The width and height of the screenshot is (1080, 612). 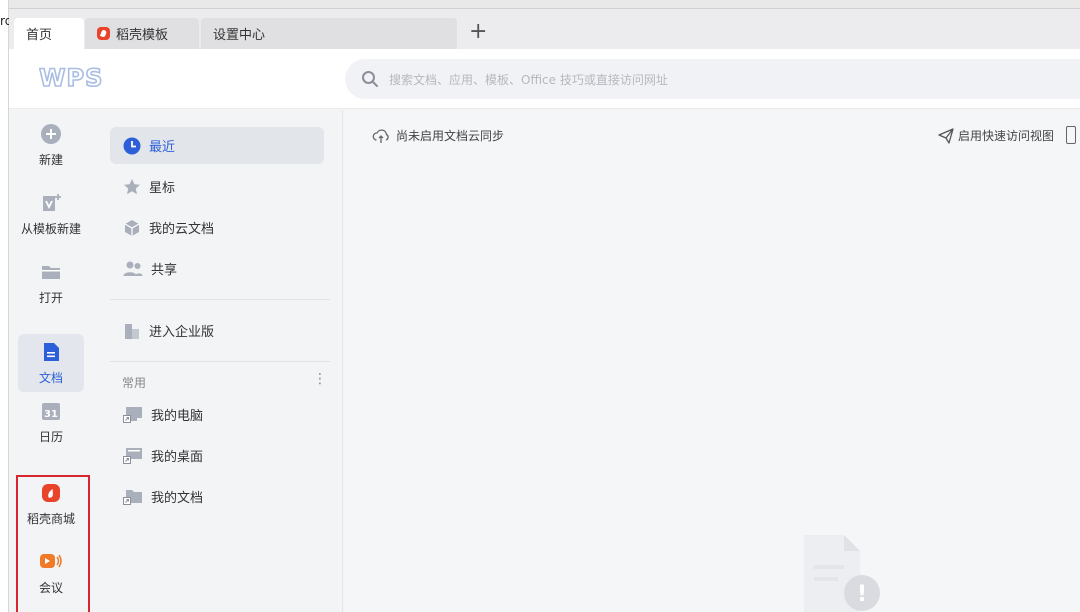 I want to click on rail-item-documents-label: 文档, so click(x=50, y=377).